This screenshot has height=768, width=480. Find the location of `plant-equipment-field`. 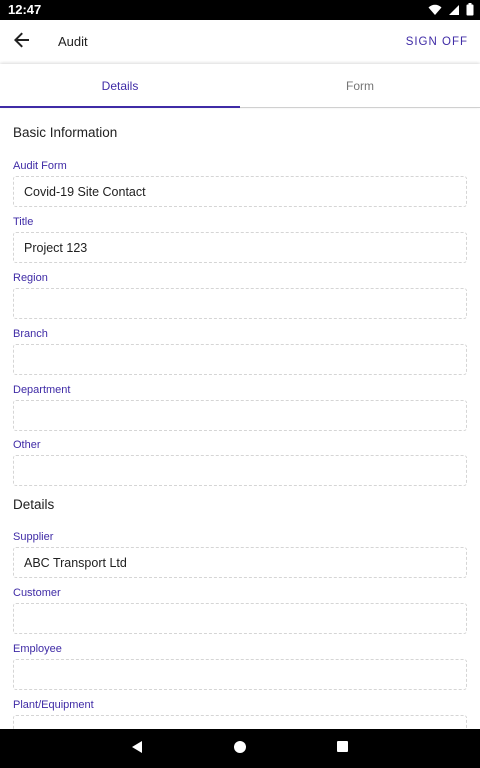

plant-equipment-field is located at coordinates (240, 722).